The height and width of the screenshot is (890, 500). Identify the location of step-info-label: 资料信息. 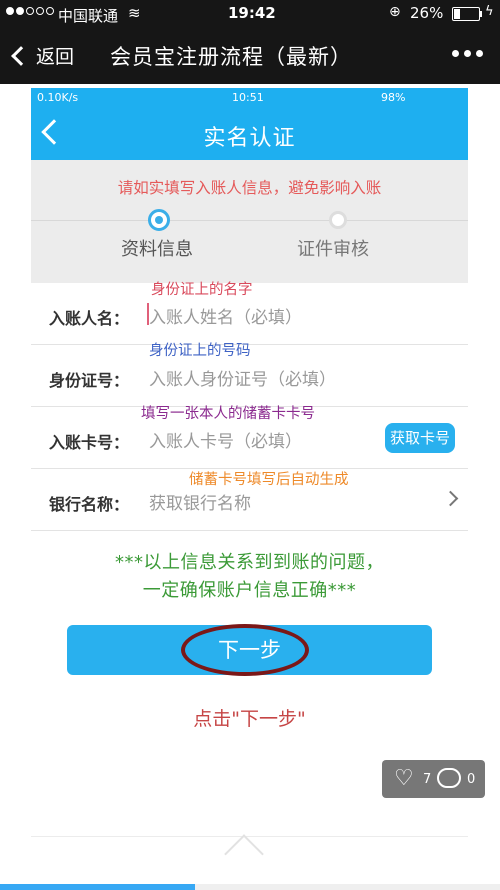
(157, 249).